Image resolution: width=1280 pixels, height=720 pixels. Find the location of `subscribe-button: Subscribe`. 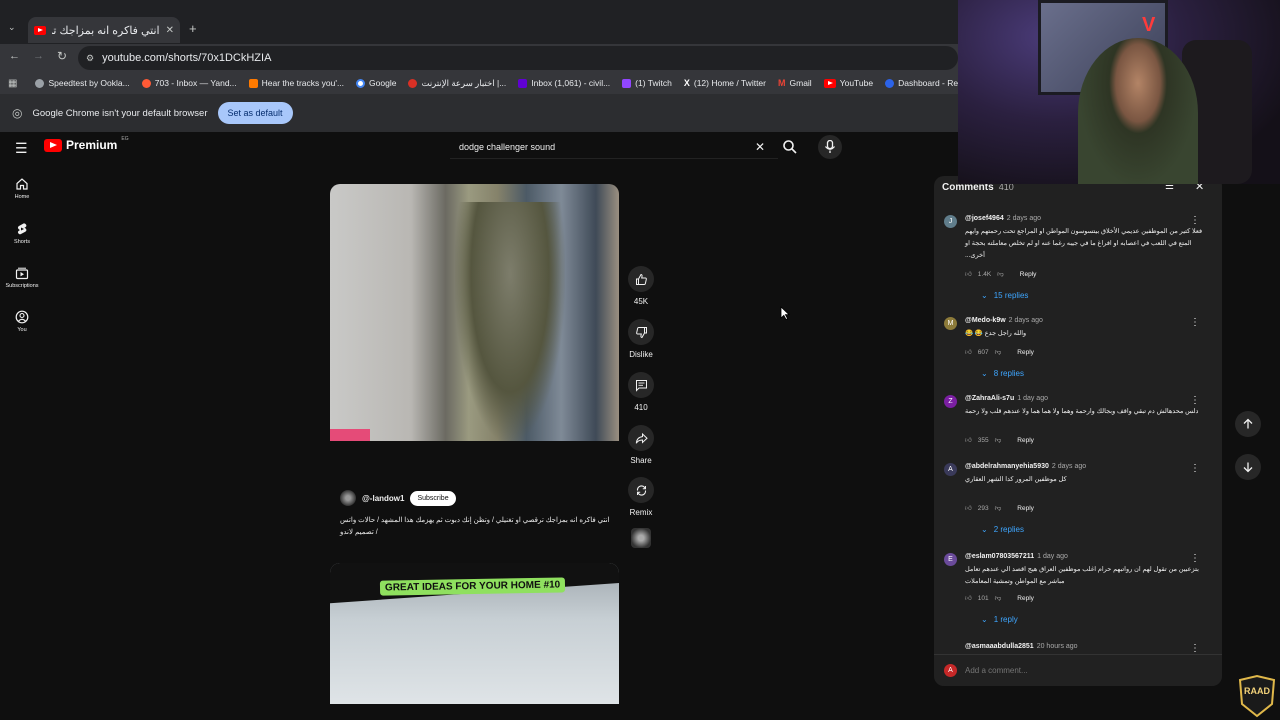

subscribe-button: Subscribe is located at coordinates (433, 498).